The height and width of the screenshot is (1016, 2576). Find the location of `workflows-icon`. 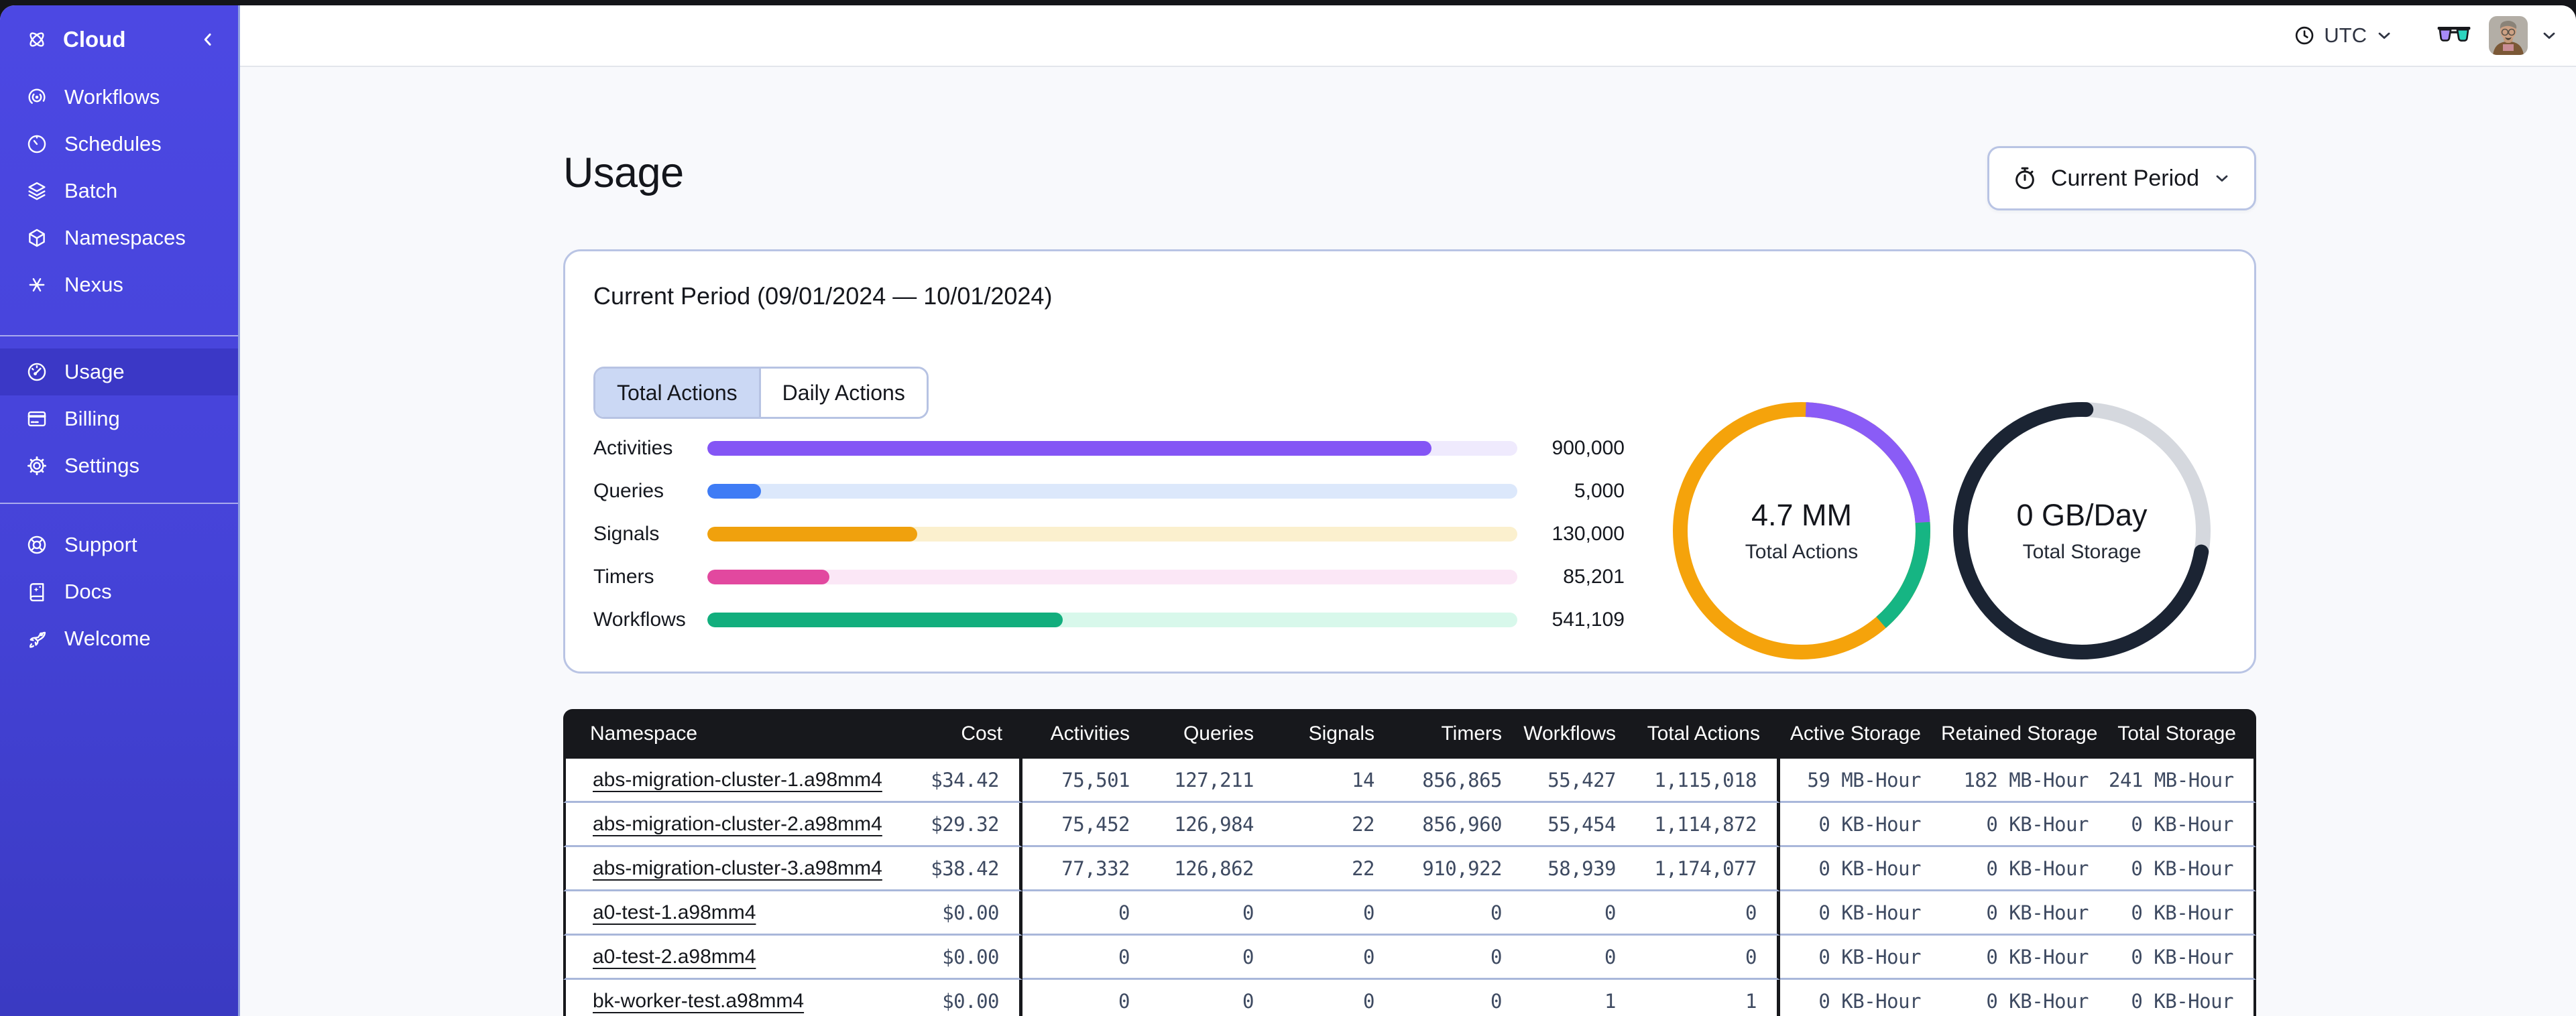

workflows-icon is located at coordinates (36, 97).